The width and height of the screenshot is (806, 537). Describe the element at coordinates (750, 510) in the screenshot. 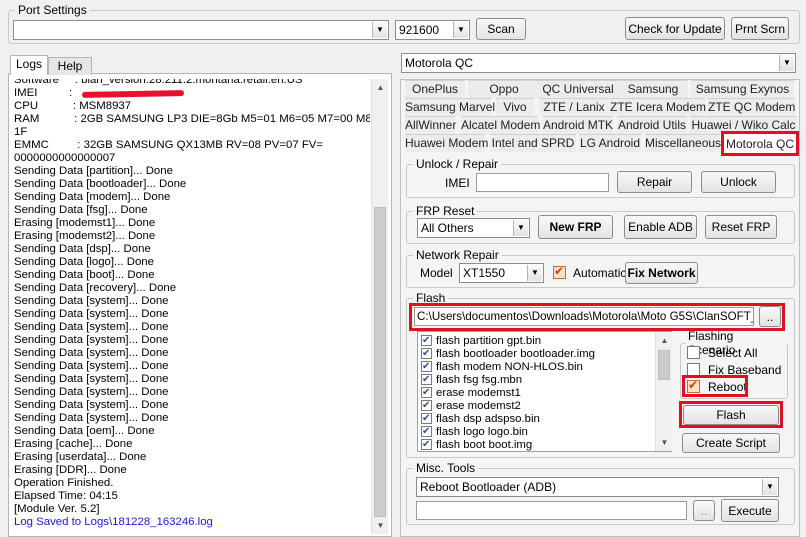

I see `execute-button: Execute` at that location.